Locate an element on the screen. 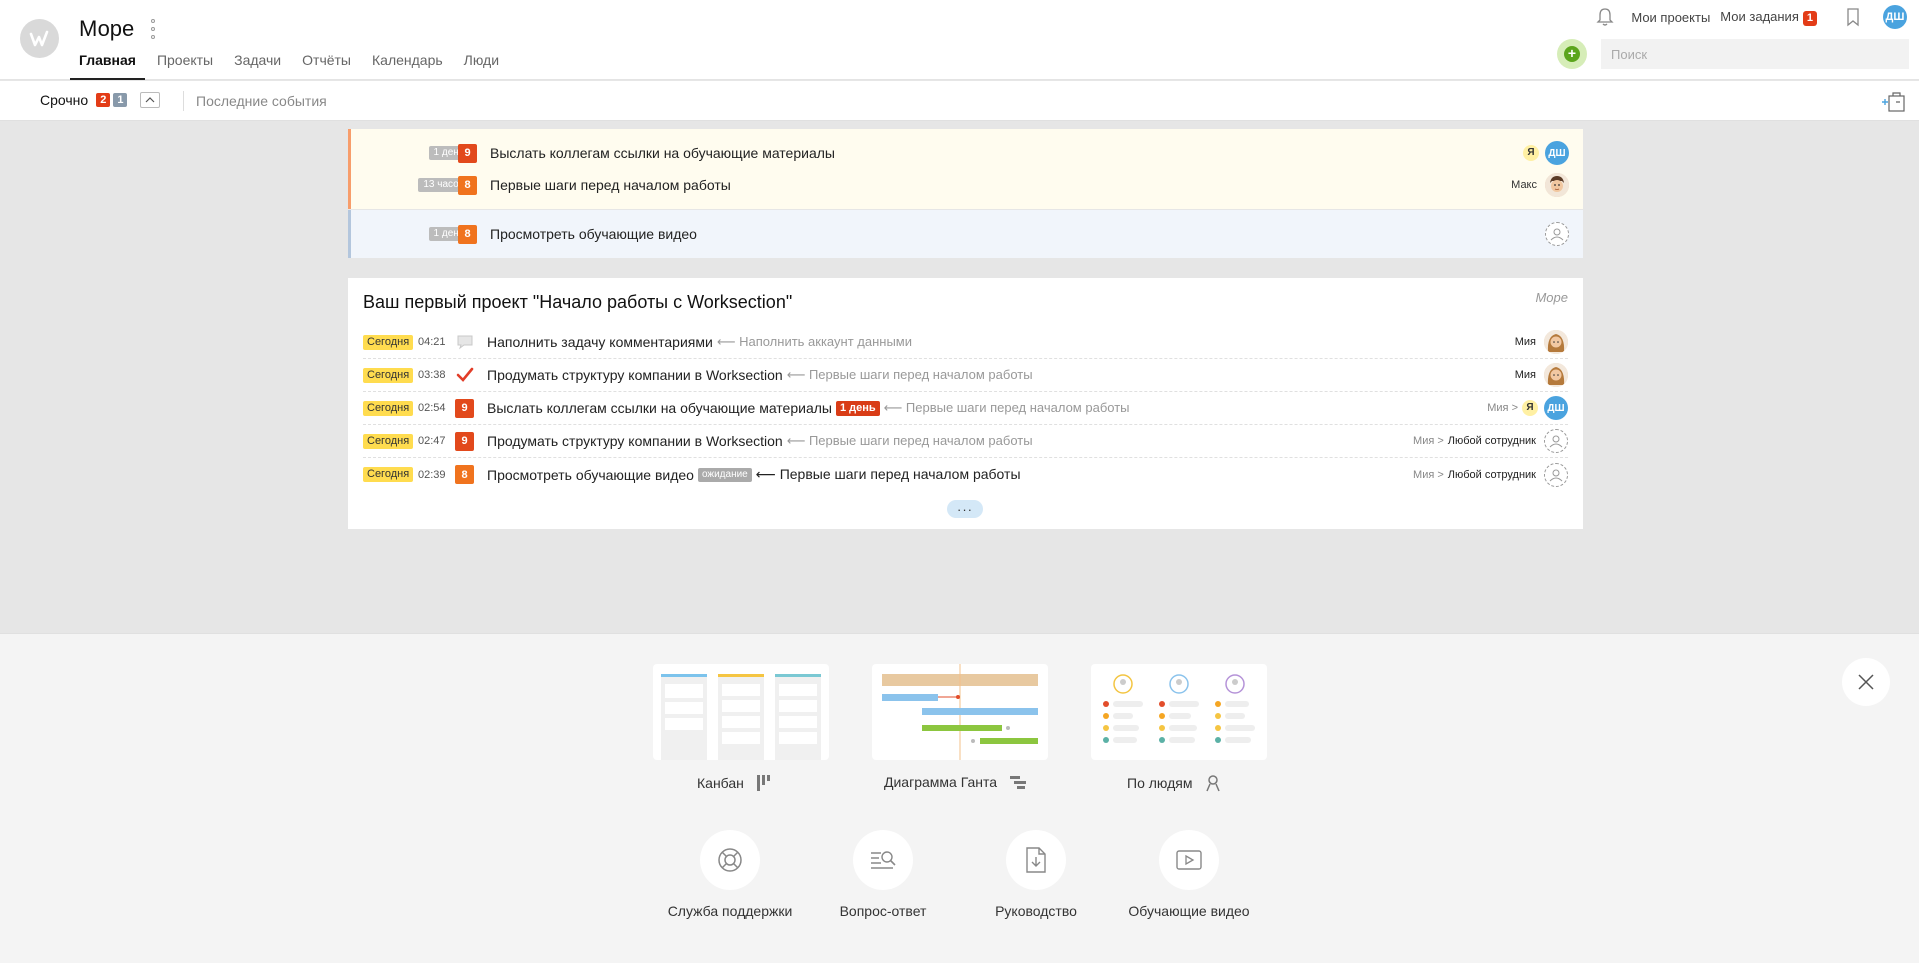 The width and height of the screenshot is (1919, 963). kanban-view-label: Канбан is located at coordinates (734, 783).